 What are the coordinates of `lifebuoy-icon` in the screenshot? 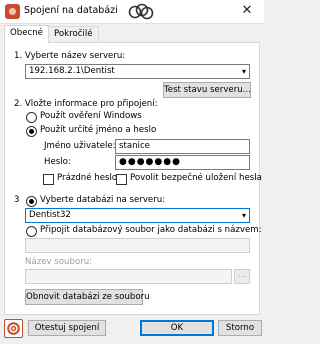 It's located at (13, 328).